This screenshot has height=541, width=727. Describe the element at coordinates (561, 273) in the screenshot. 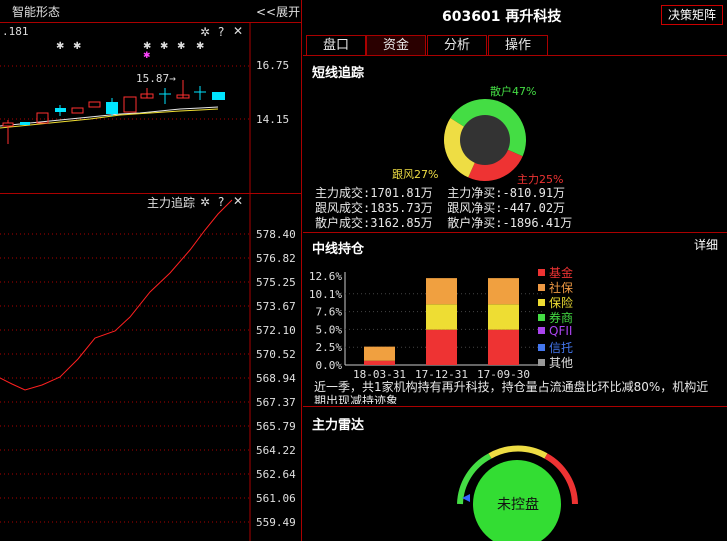

I see `legend-label: 基金` at that location.